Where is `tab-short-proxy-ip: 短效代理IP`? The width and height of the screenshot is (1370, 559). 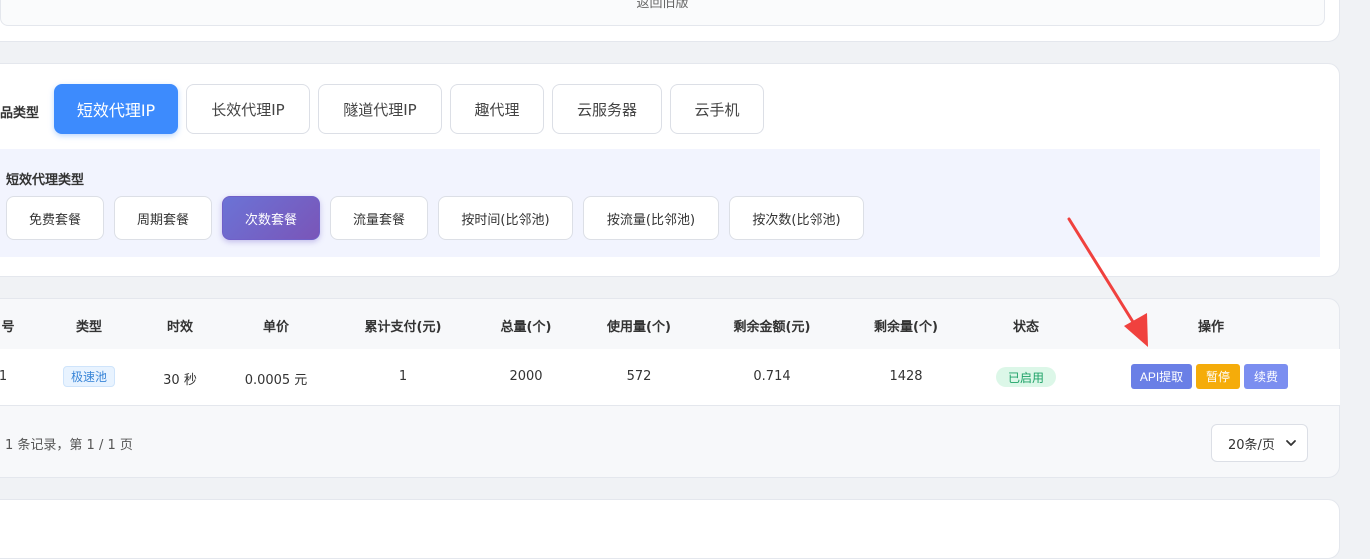 tab-short-proxy-ip: 短效代理IP is located at coordinates (116, 109).